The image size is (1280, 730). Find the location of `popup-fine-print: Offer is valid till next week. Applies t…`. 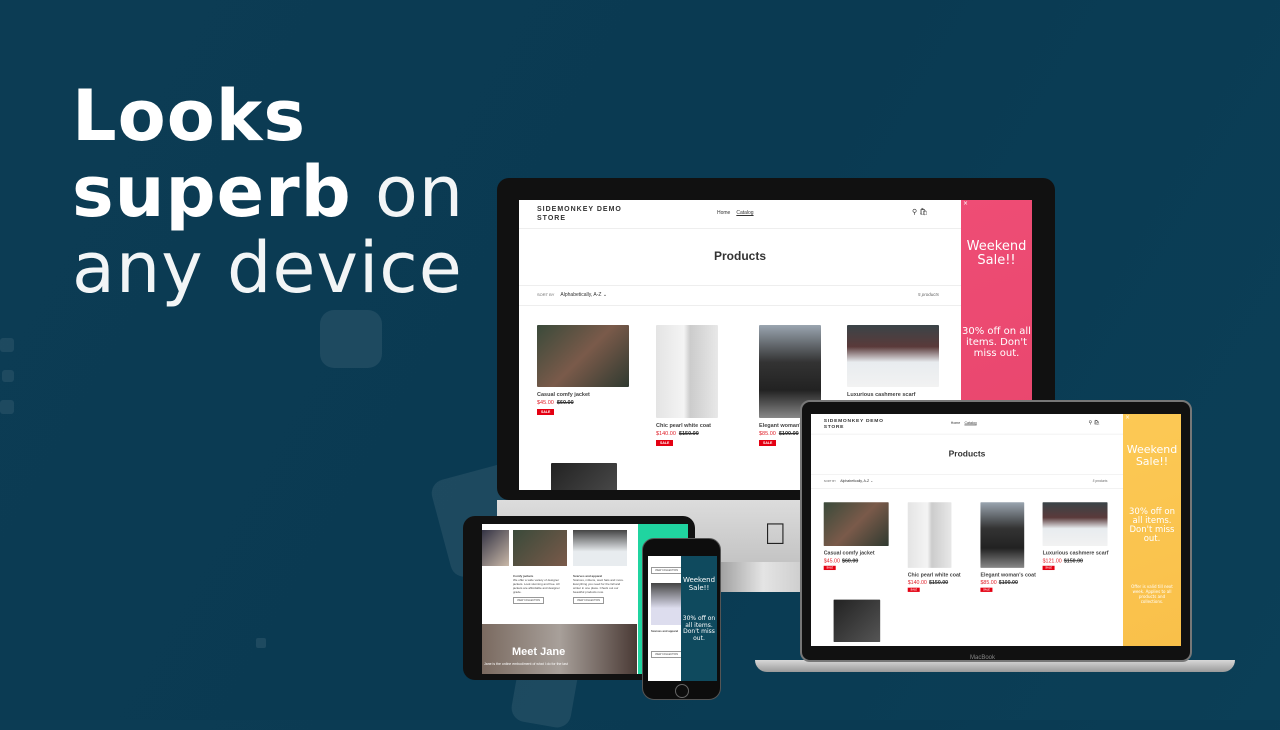

popup-fine-print: Offer is valid till next week. Applies t… is located at coordinates (1152, 594).